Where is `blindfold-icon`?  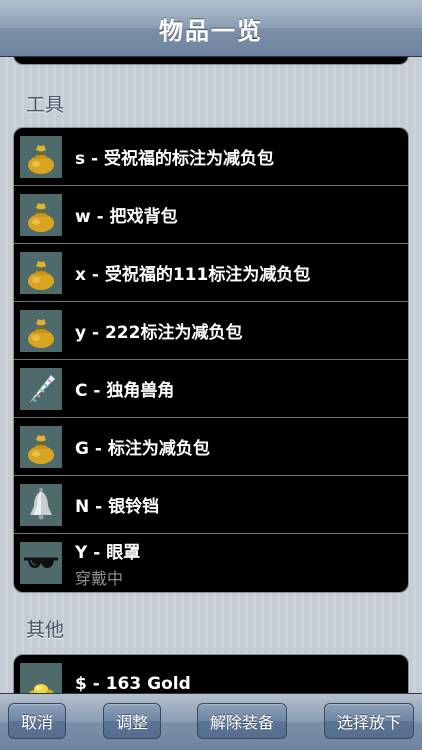 blindfold-icon is located at coordinates (41, 563).